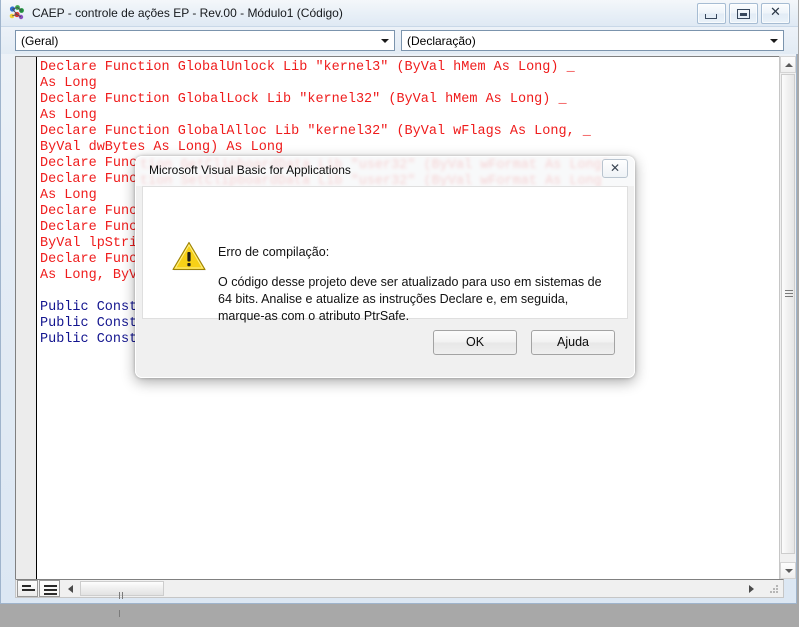  I want to click on code-line: ByVal dwBytes As Long) As Long, so click(162, 147).